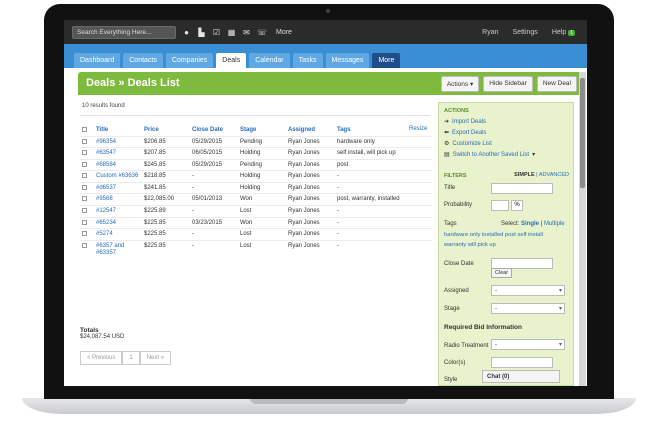 This screenshot has height=430, width=658. What do you see at coordinates (563, 32) in the screenshot?
I see `help-link: Help 1` at bounding box center [563, 32].